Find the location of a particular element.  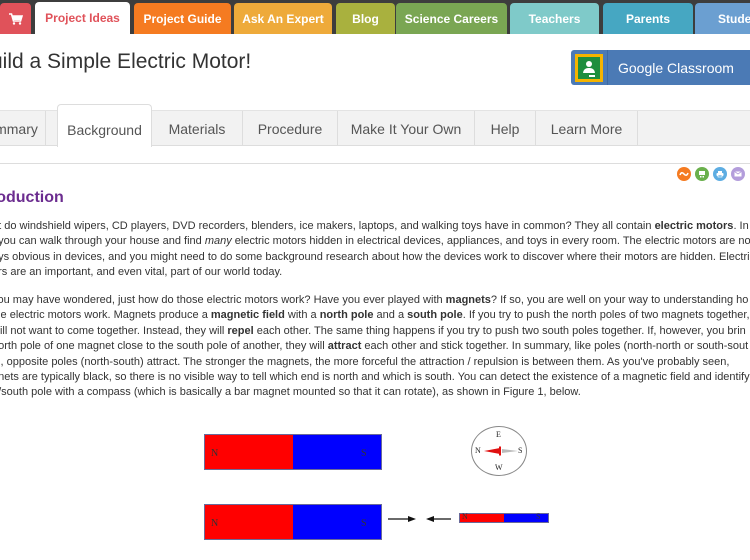

compass: E N S W is located at coordinates (499, 451).